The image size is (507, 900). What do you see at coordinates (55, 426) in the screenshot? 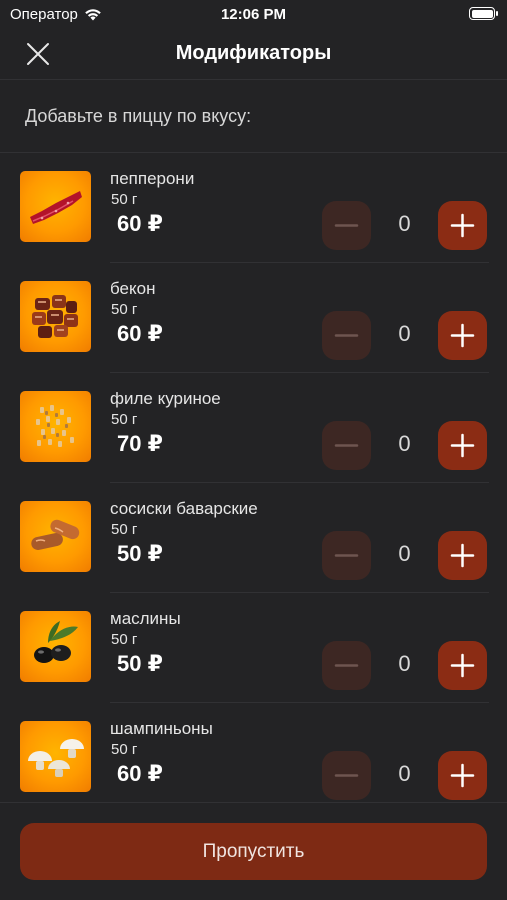
I see `chicken-icon` at bounding box center [55, 426].